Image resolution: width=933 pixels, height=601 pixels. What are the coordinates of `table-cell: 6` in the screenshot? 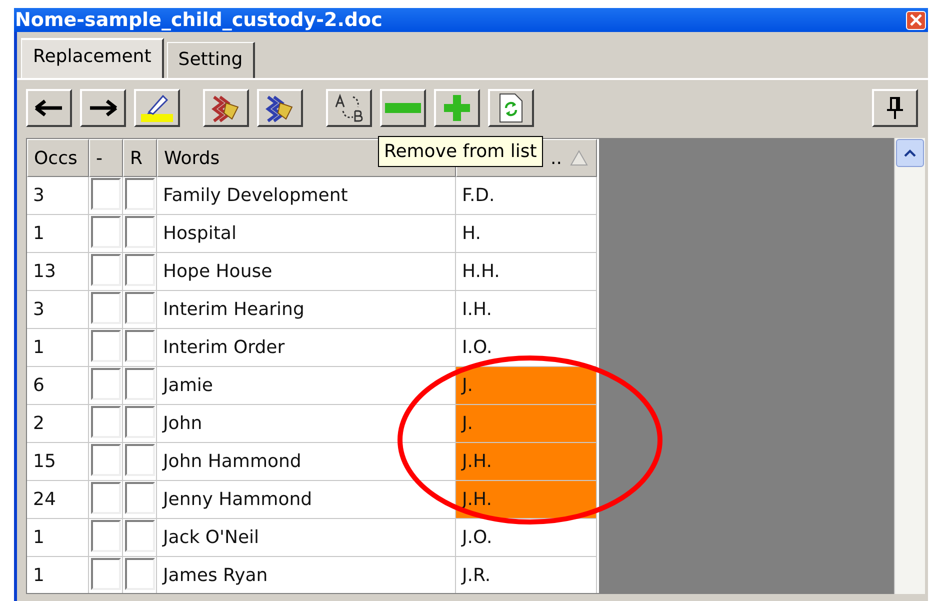 It's located at (58, 386).